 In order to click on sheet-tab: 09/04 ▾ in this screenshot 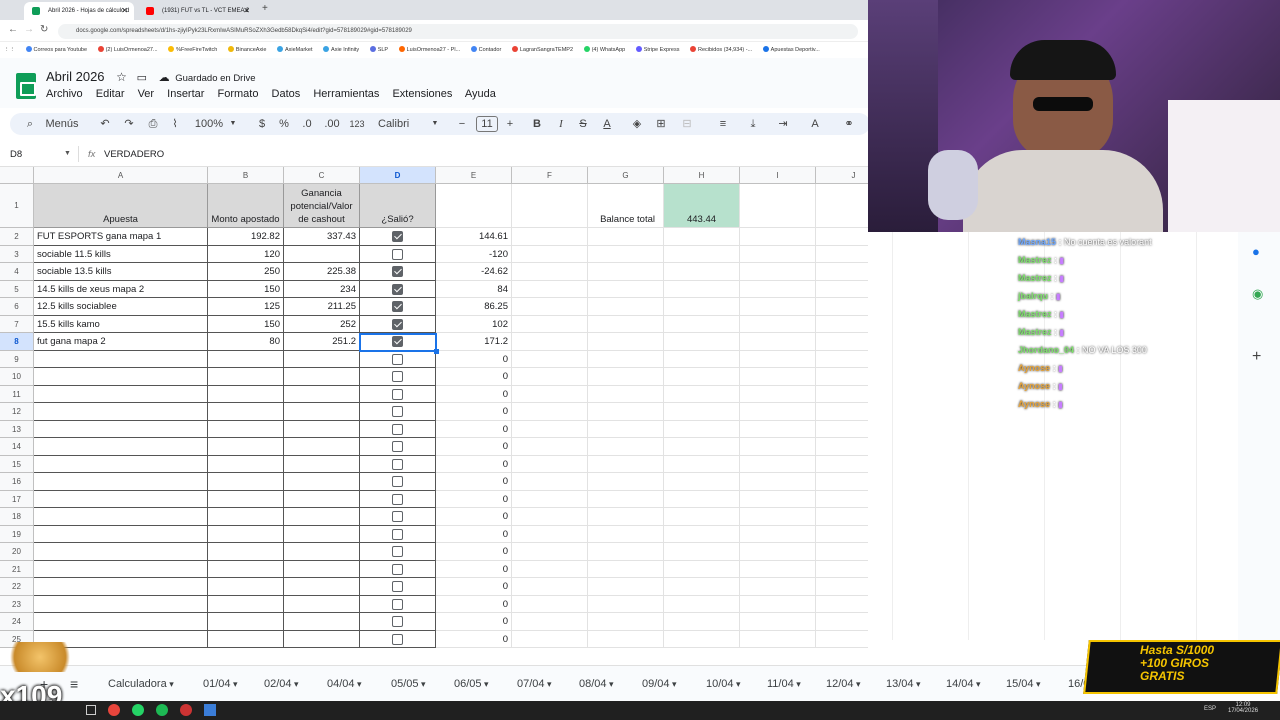, I will do `click(659, 684)`.